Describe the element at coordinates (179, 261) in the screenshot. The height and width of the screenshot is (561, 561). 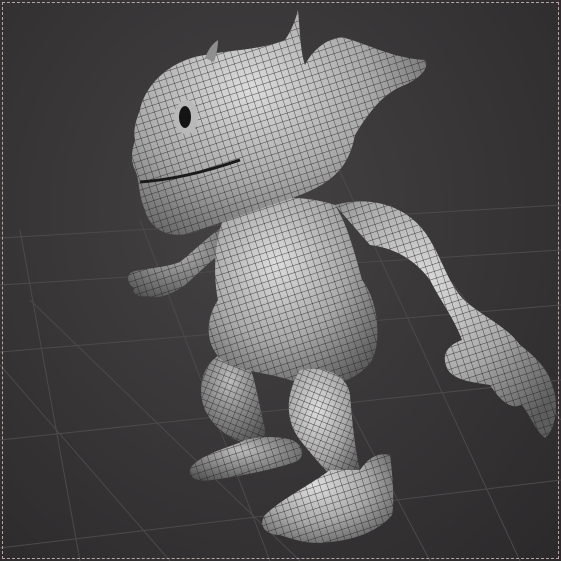
I see `back-arm` at that location.